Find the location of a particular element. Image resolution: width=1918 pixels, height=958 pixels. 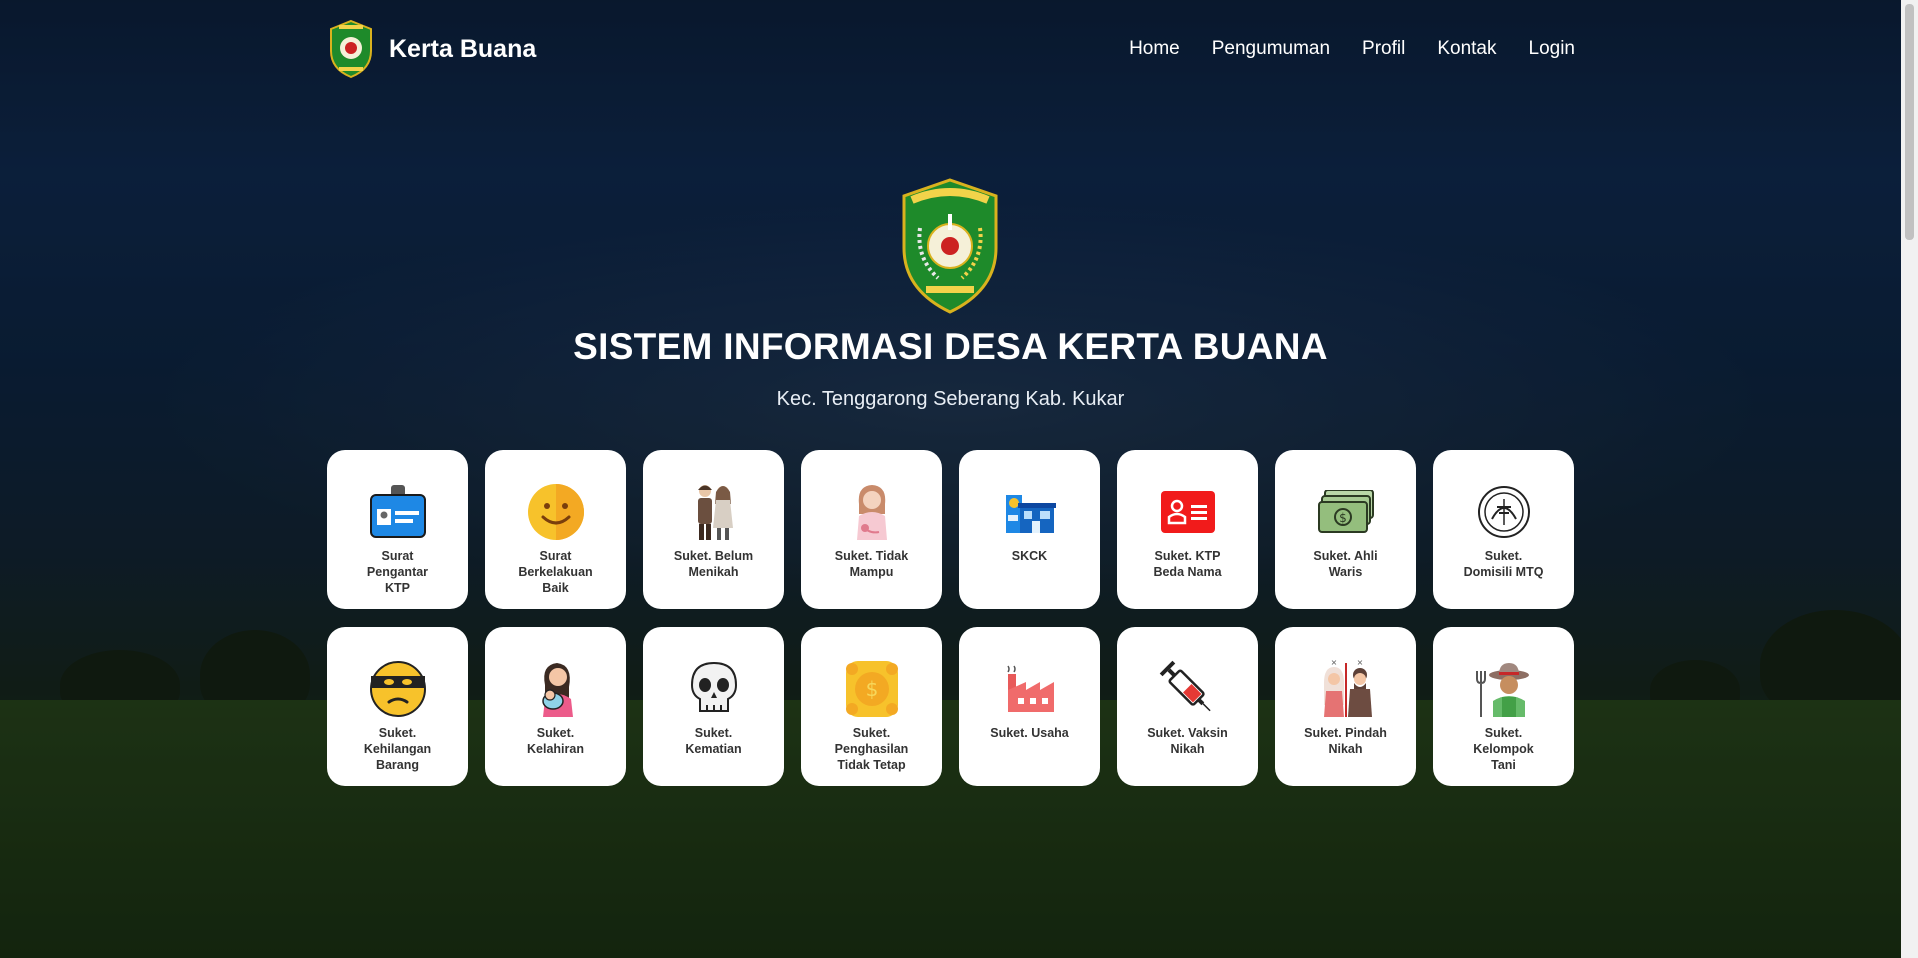

service-card-suket-belum-menikah: Suket. Belum Menikah is located at coordinates (713, 529).